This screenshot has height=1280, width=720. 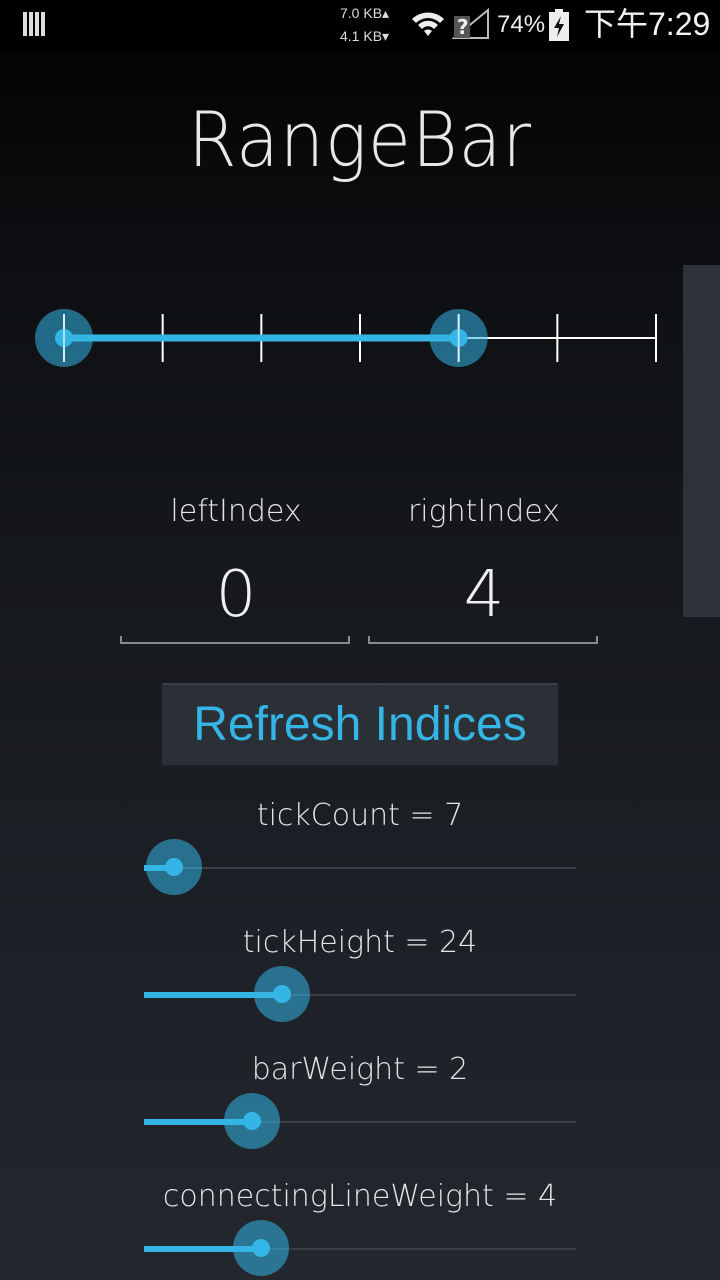 I want to click on wifi-icon, so click(x=428, y=24).